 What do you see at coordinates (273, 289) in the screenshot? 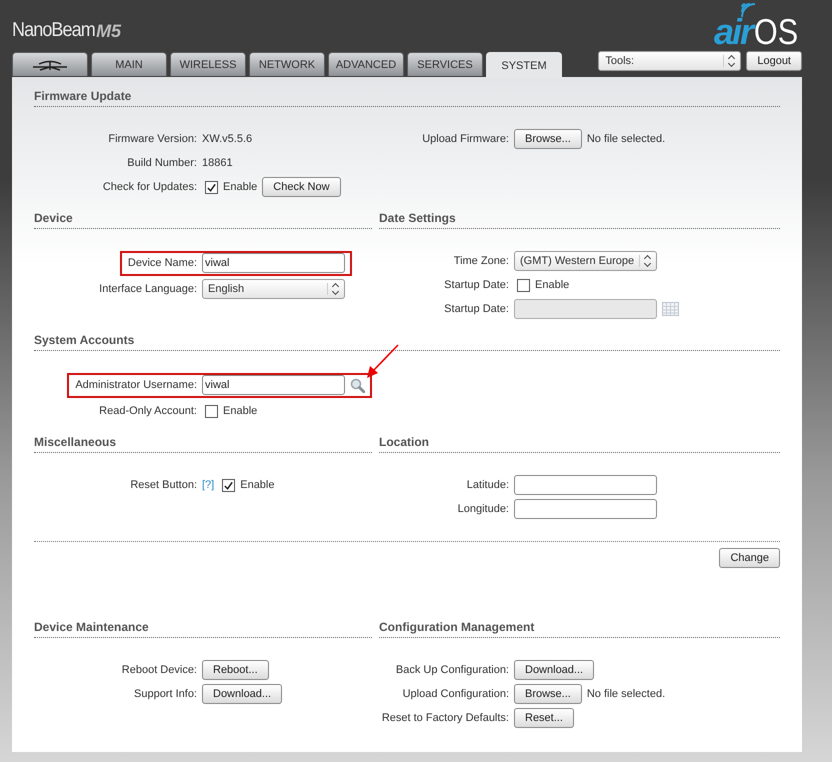
I see `dropdown: English` at bounding box center [273, 289].